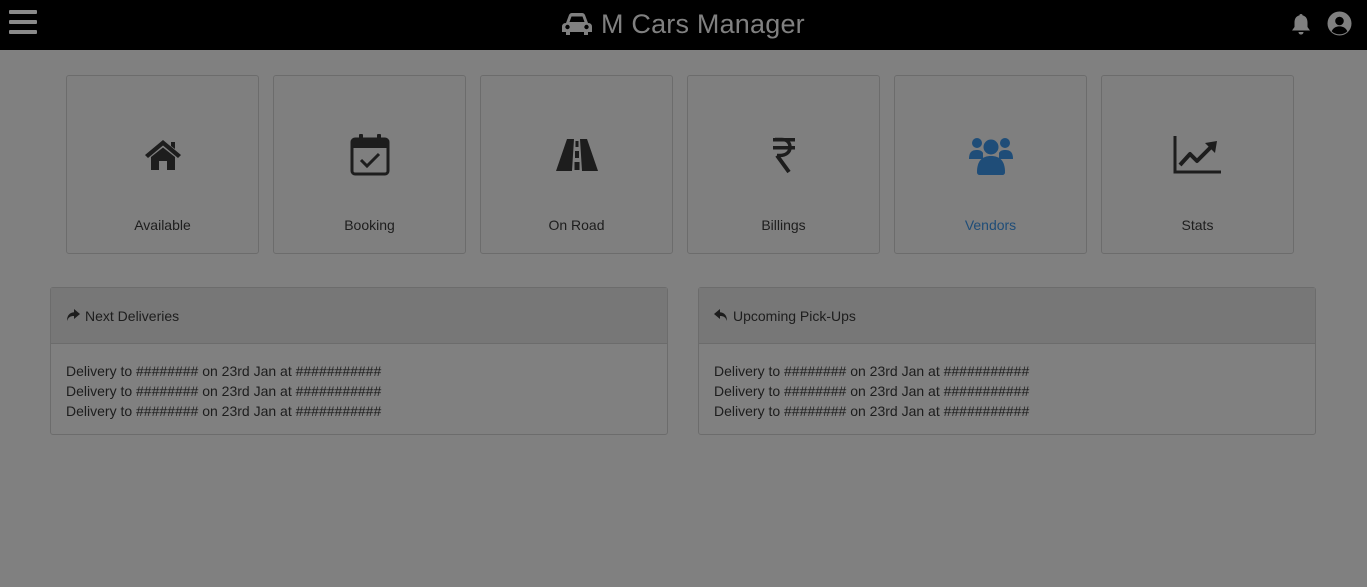  What do you see at coordinates (990, 156) in the screenshot?
I see `users-icon` at bounding box center [990, 156].